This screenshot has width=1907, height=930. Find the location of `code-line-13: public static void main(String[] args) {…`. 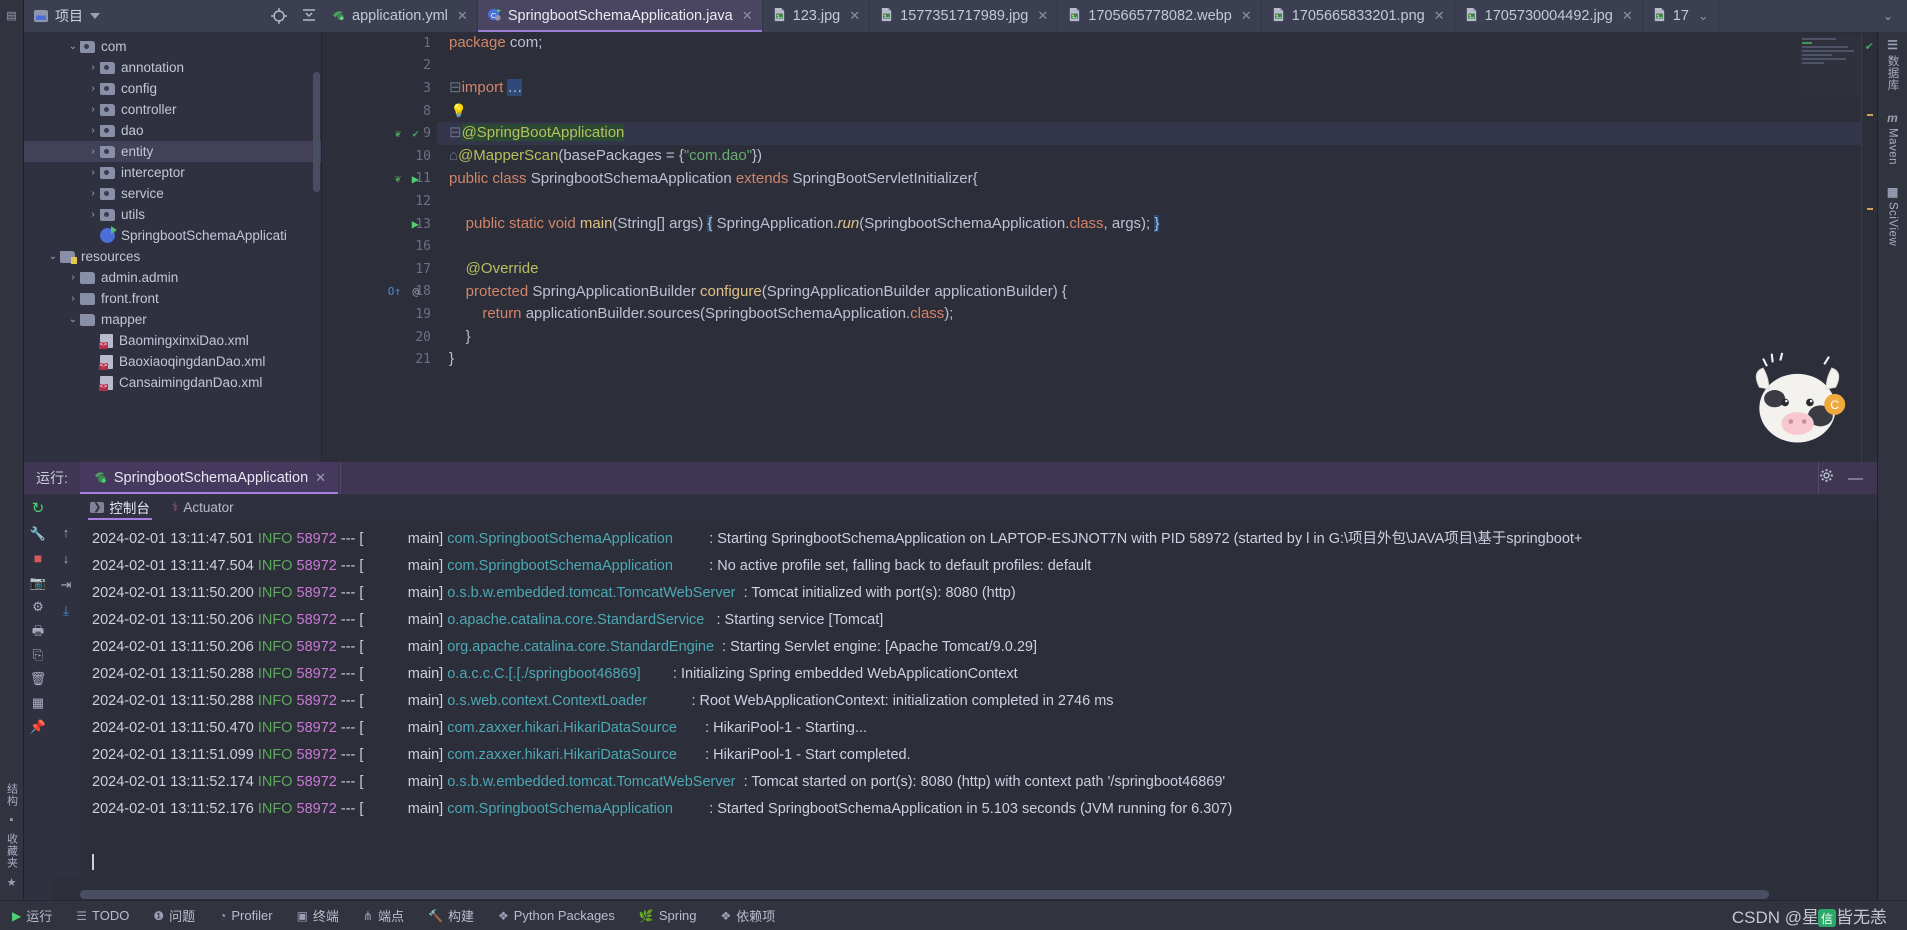

code-line-13: public static void main(String[] args) {… is located at coordinates (1157, 224).